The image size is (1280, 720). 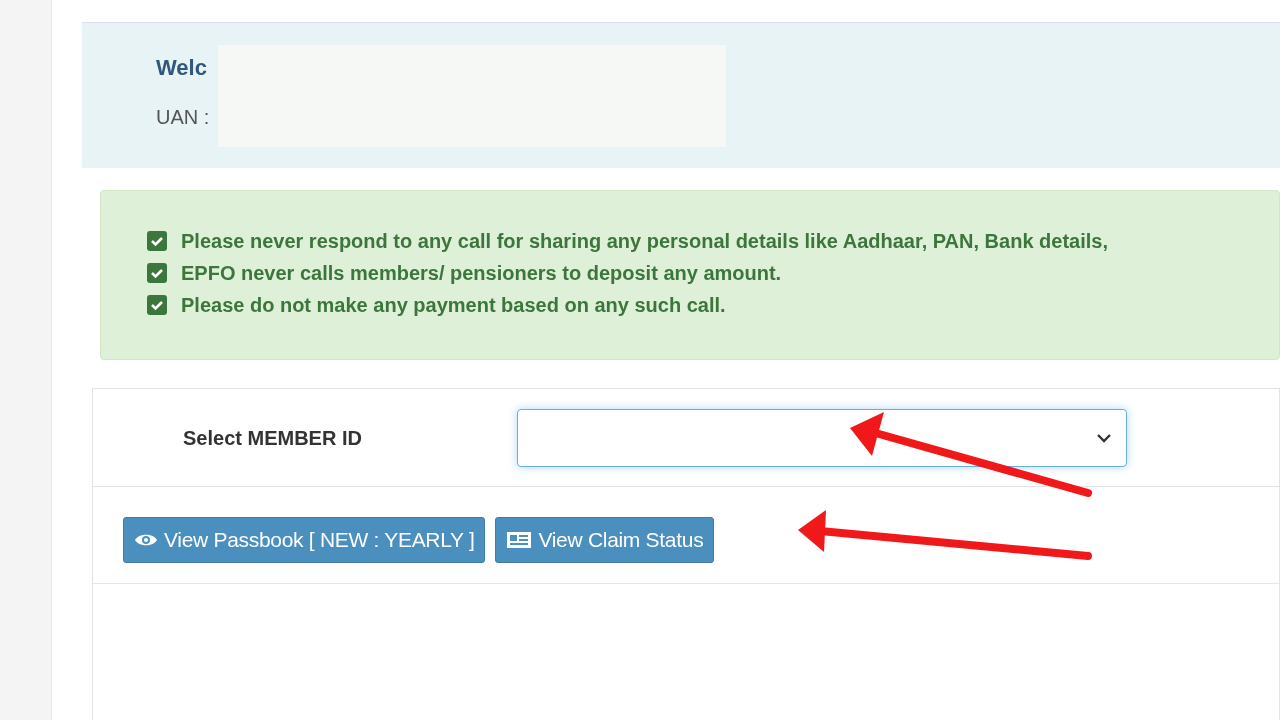 I want to click on action-button: View Passbook [ NEW : YEARLY ], so click(x=304, y=540).